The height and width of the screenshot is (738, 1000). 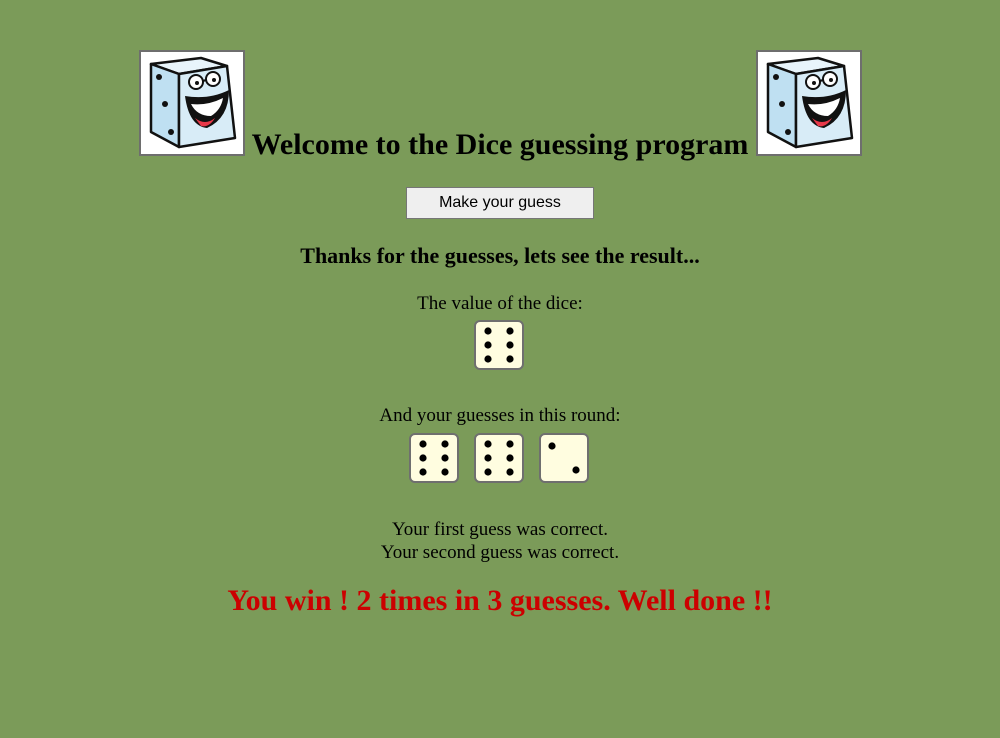 I want to click on guesses-label: And your guesses in this round:, so click(x=500, y=415).